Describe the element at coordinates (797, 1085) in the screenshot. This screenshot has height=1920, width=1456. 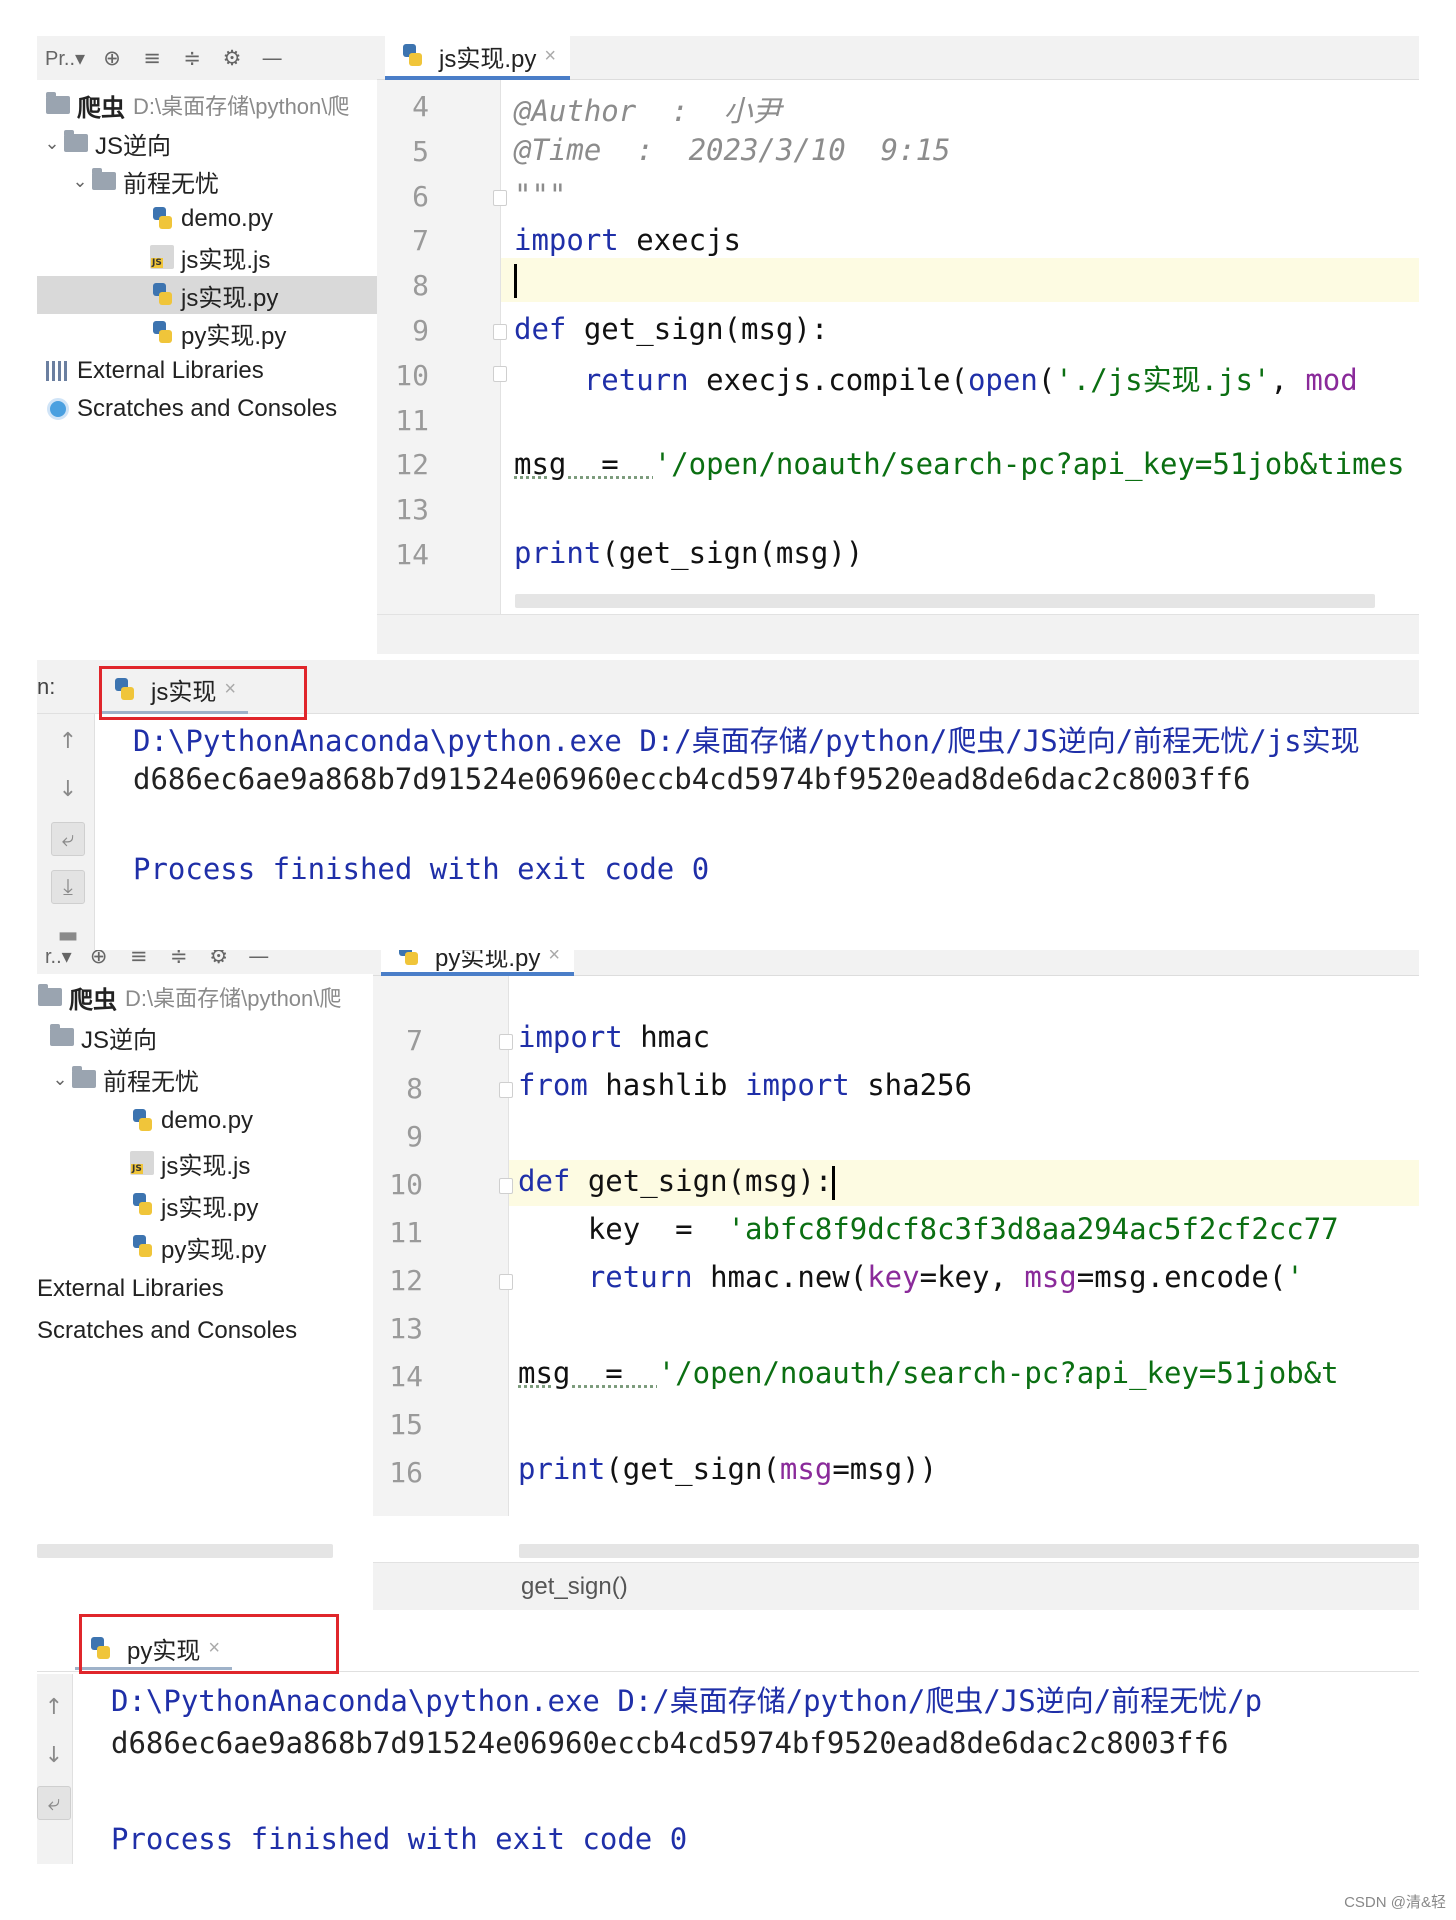
I see `keyword-import: import` at that location.